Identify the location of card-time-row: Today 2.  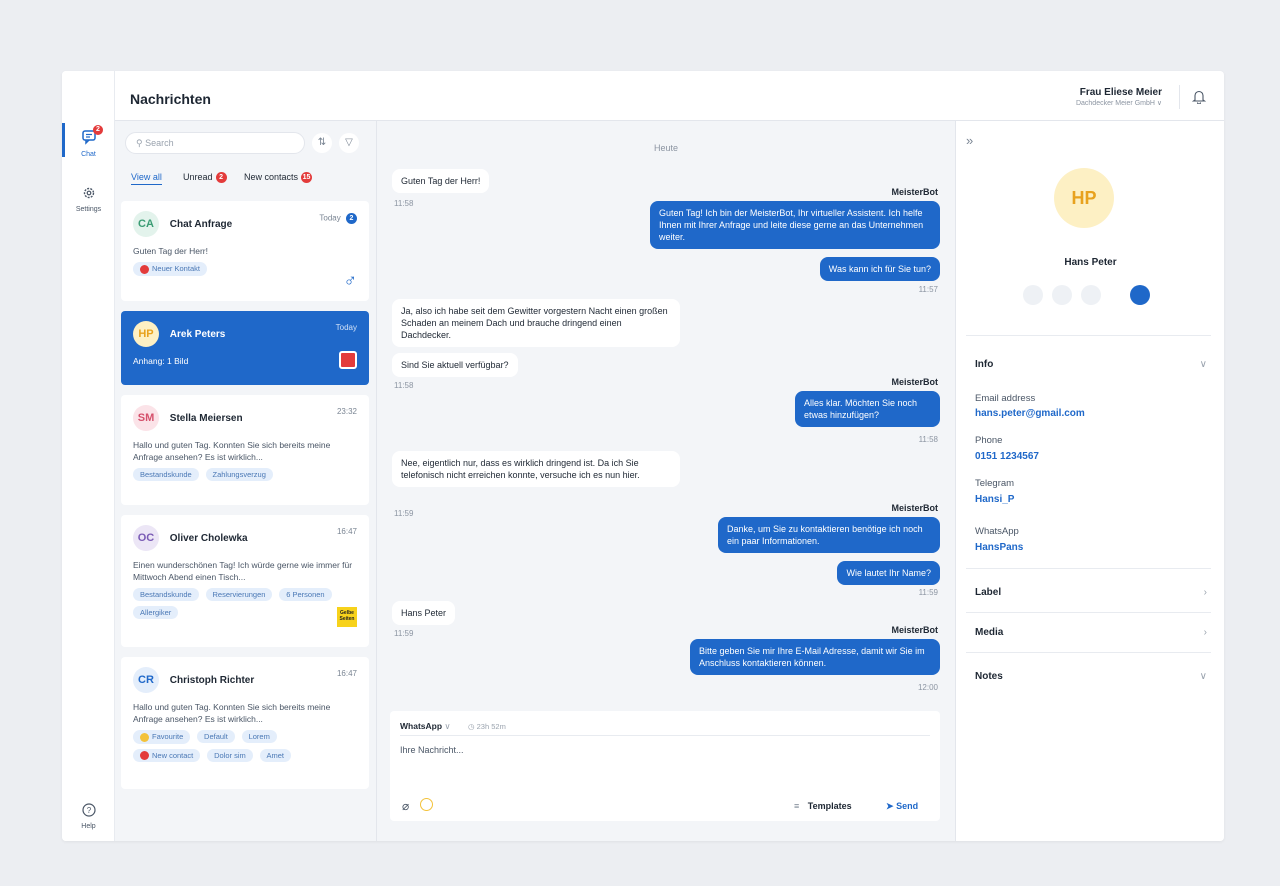
(338, 218).